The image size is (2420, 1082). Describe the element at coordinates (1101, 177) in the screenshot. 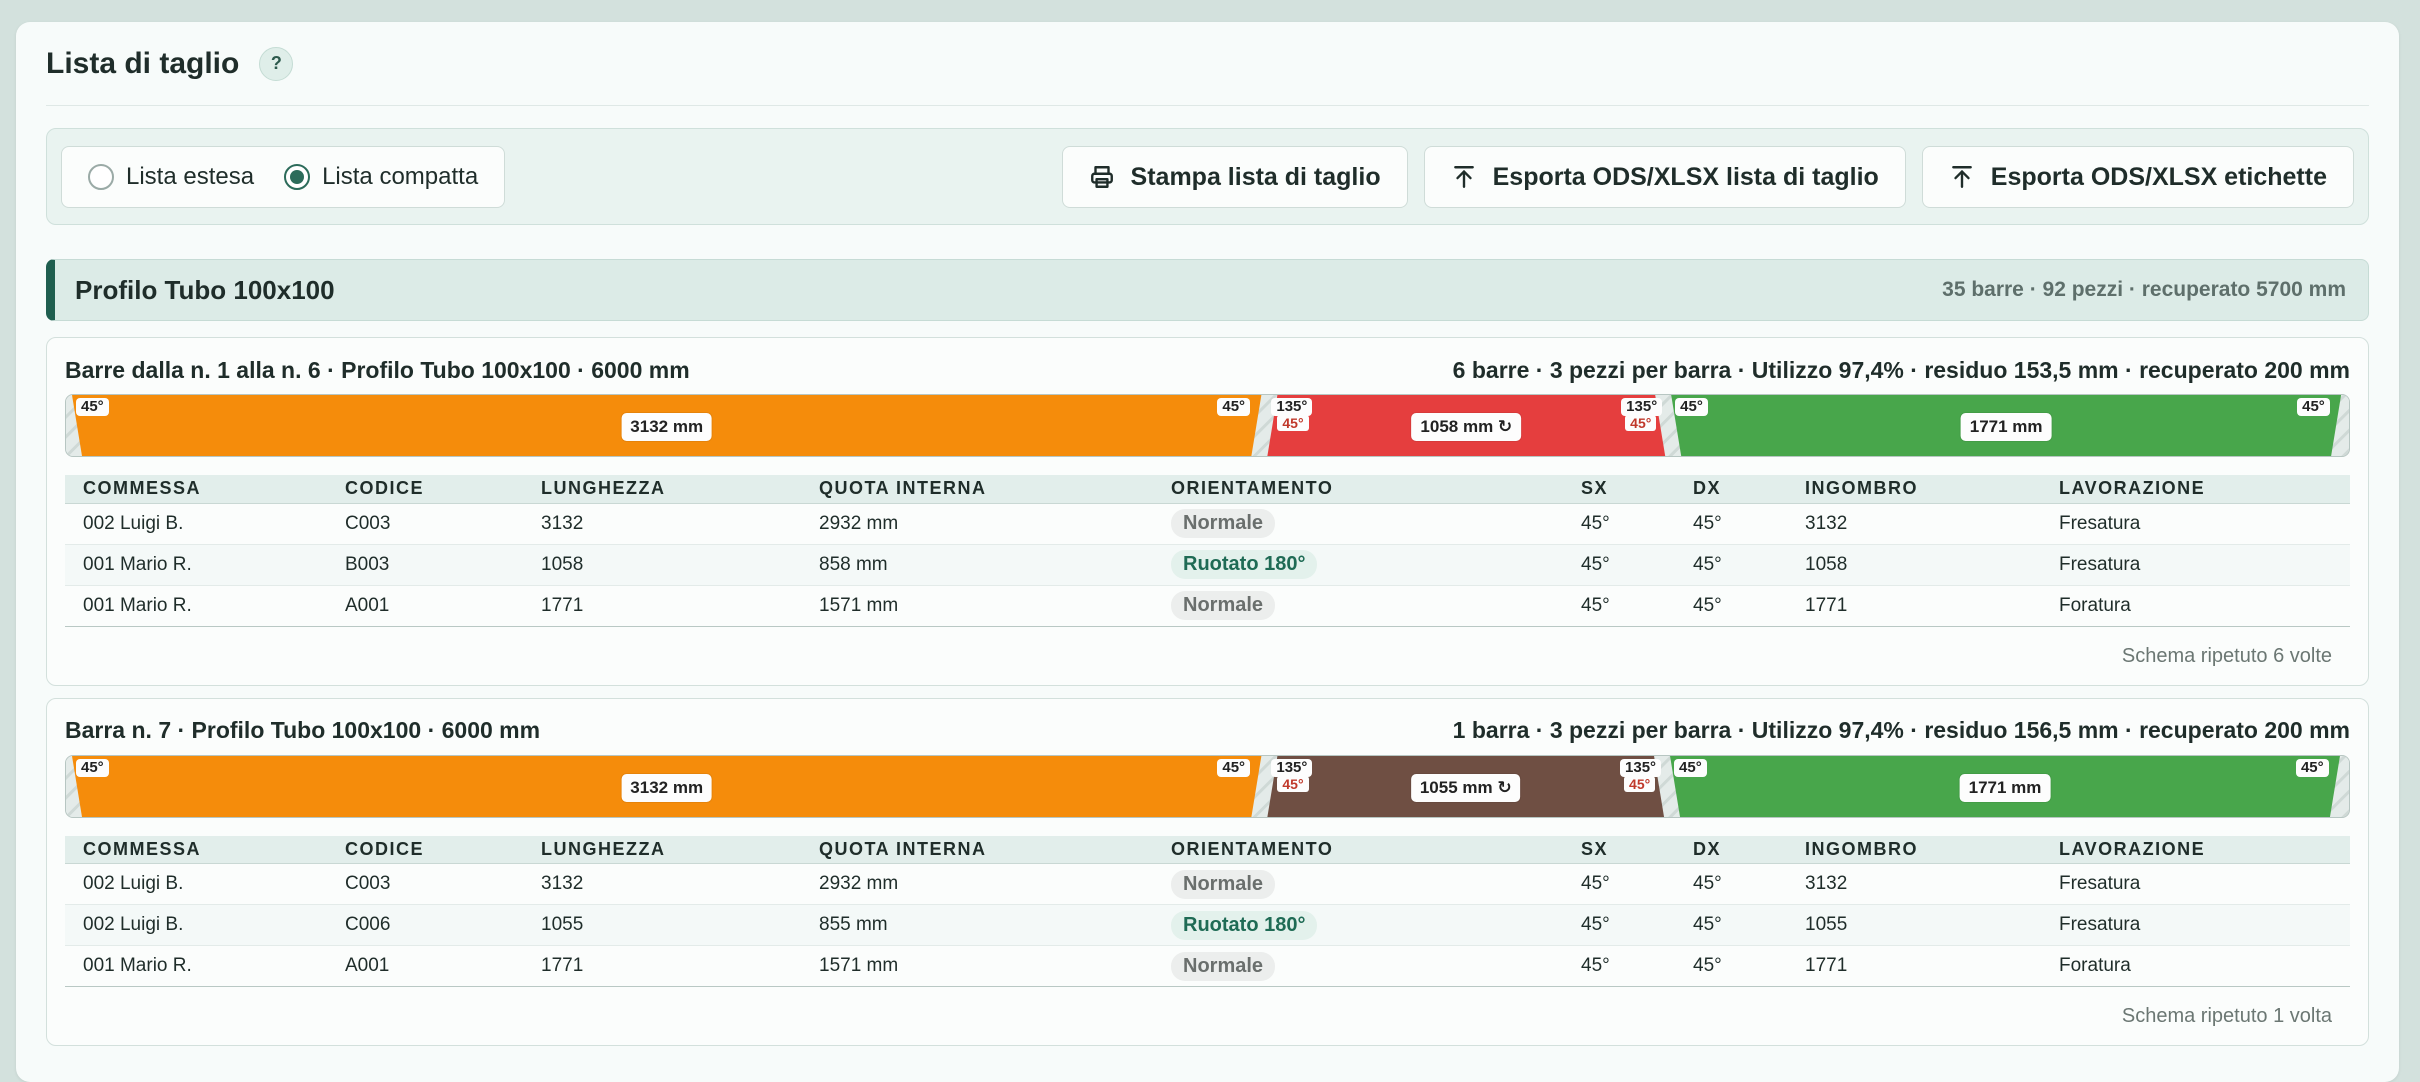

I see `printer-icon` at that location.